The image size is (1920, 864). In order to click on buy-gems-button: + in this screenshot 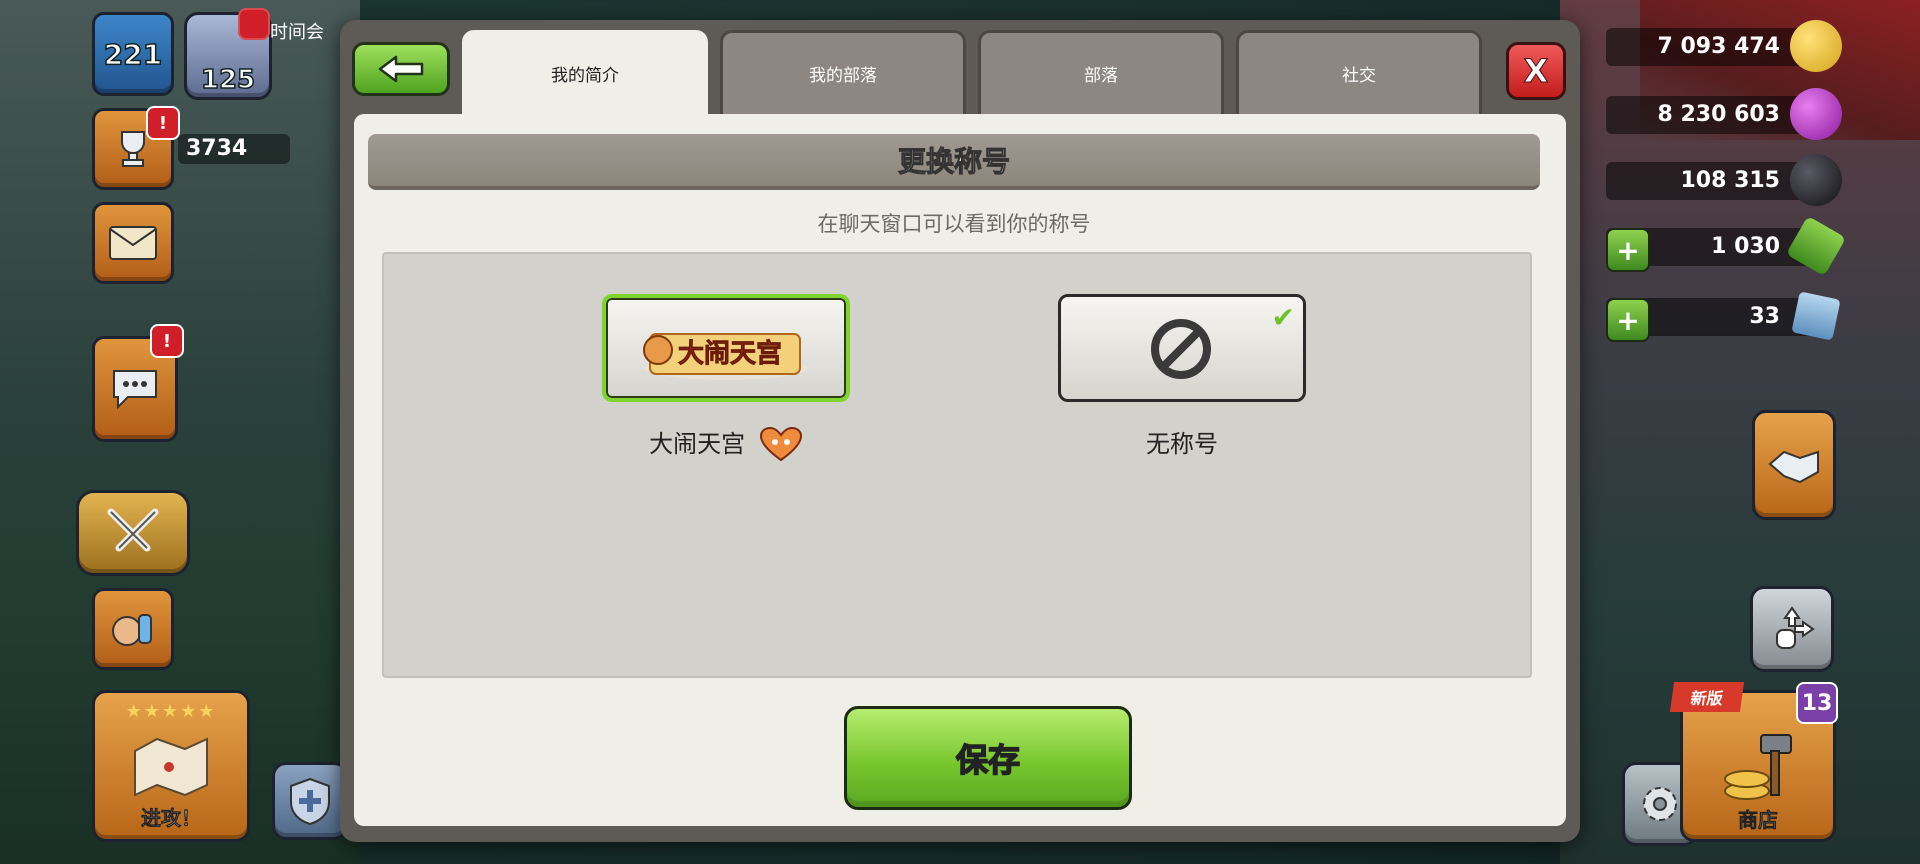, I will do `click(1628, 250)`.